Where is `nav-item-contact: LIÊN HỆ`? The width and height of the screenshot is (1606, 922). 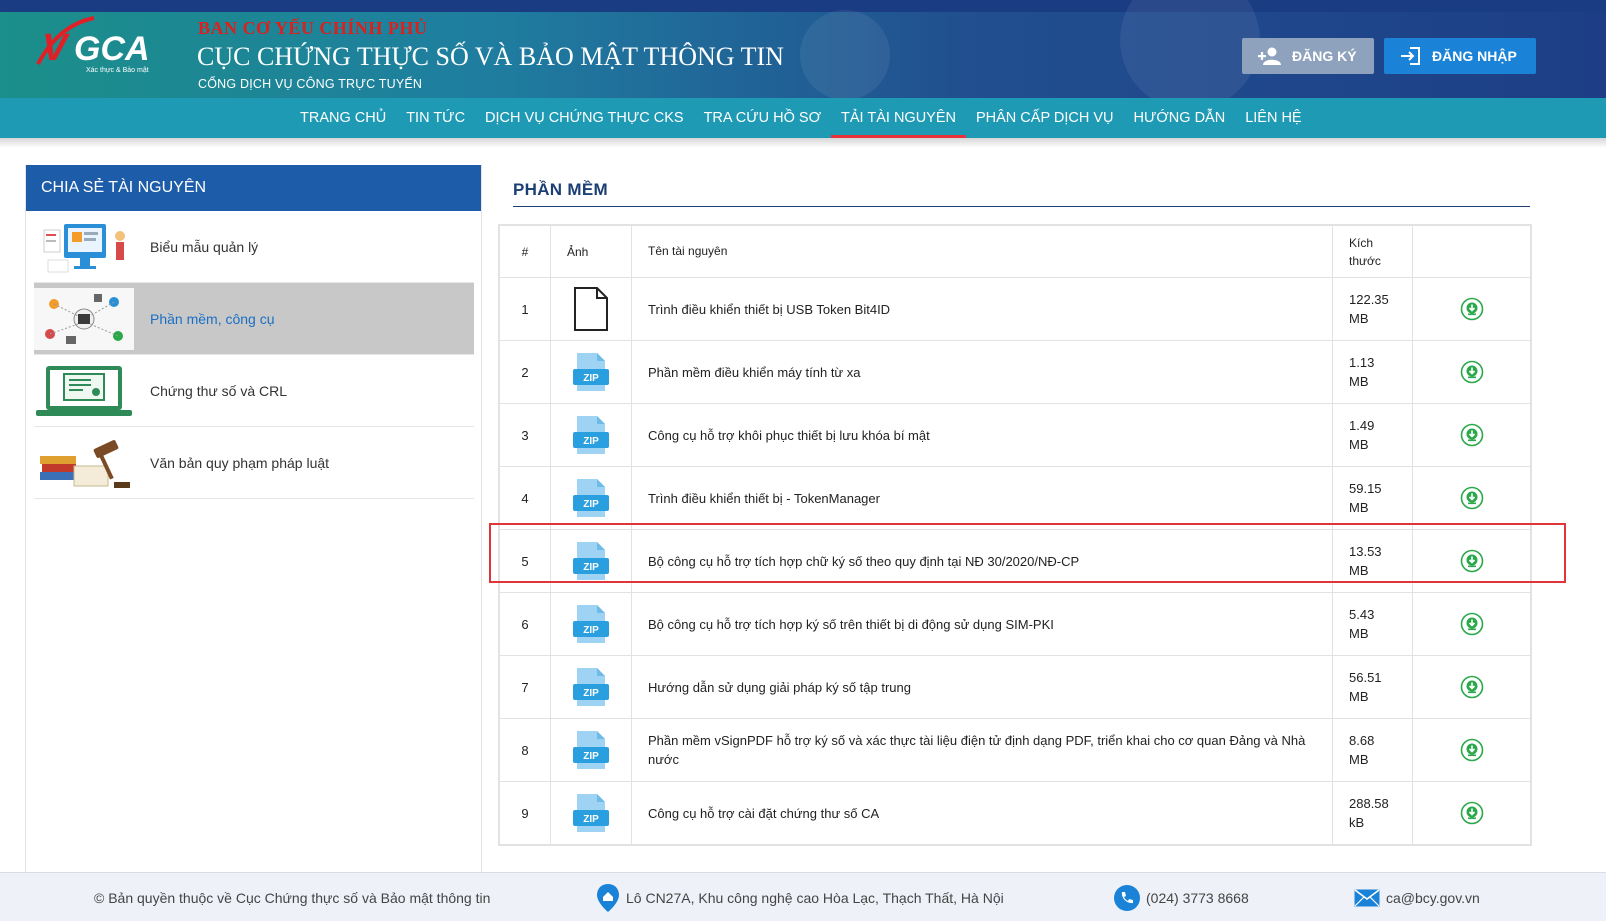
nav-item-contact: LIÊN HỆ is located at coordinates (1273, 118).